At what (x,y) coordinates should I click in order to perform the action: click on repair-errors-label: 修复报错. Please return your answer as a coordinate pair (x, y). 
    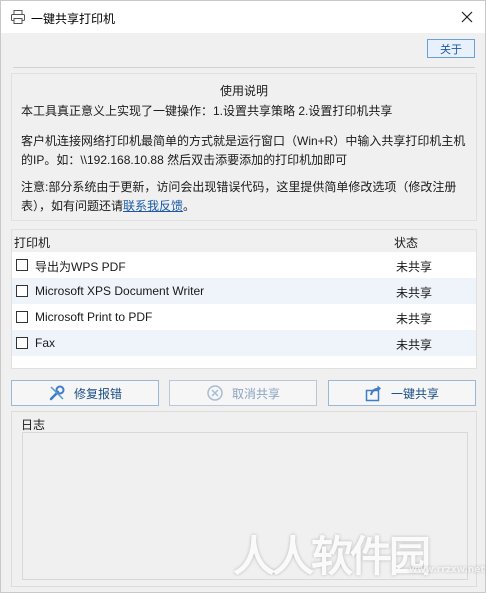
    Looking at the image, I should click on (97, 393).